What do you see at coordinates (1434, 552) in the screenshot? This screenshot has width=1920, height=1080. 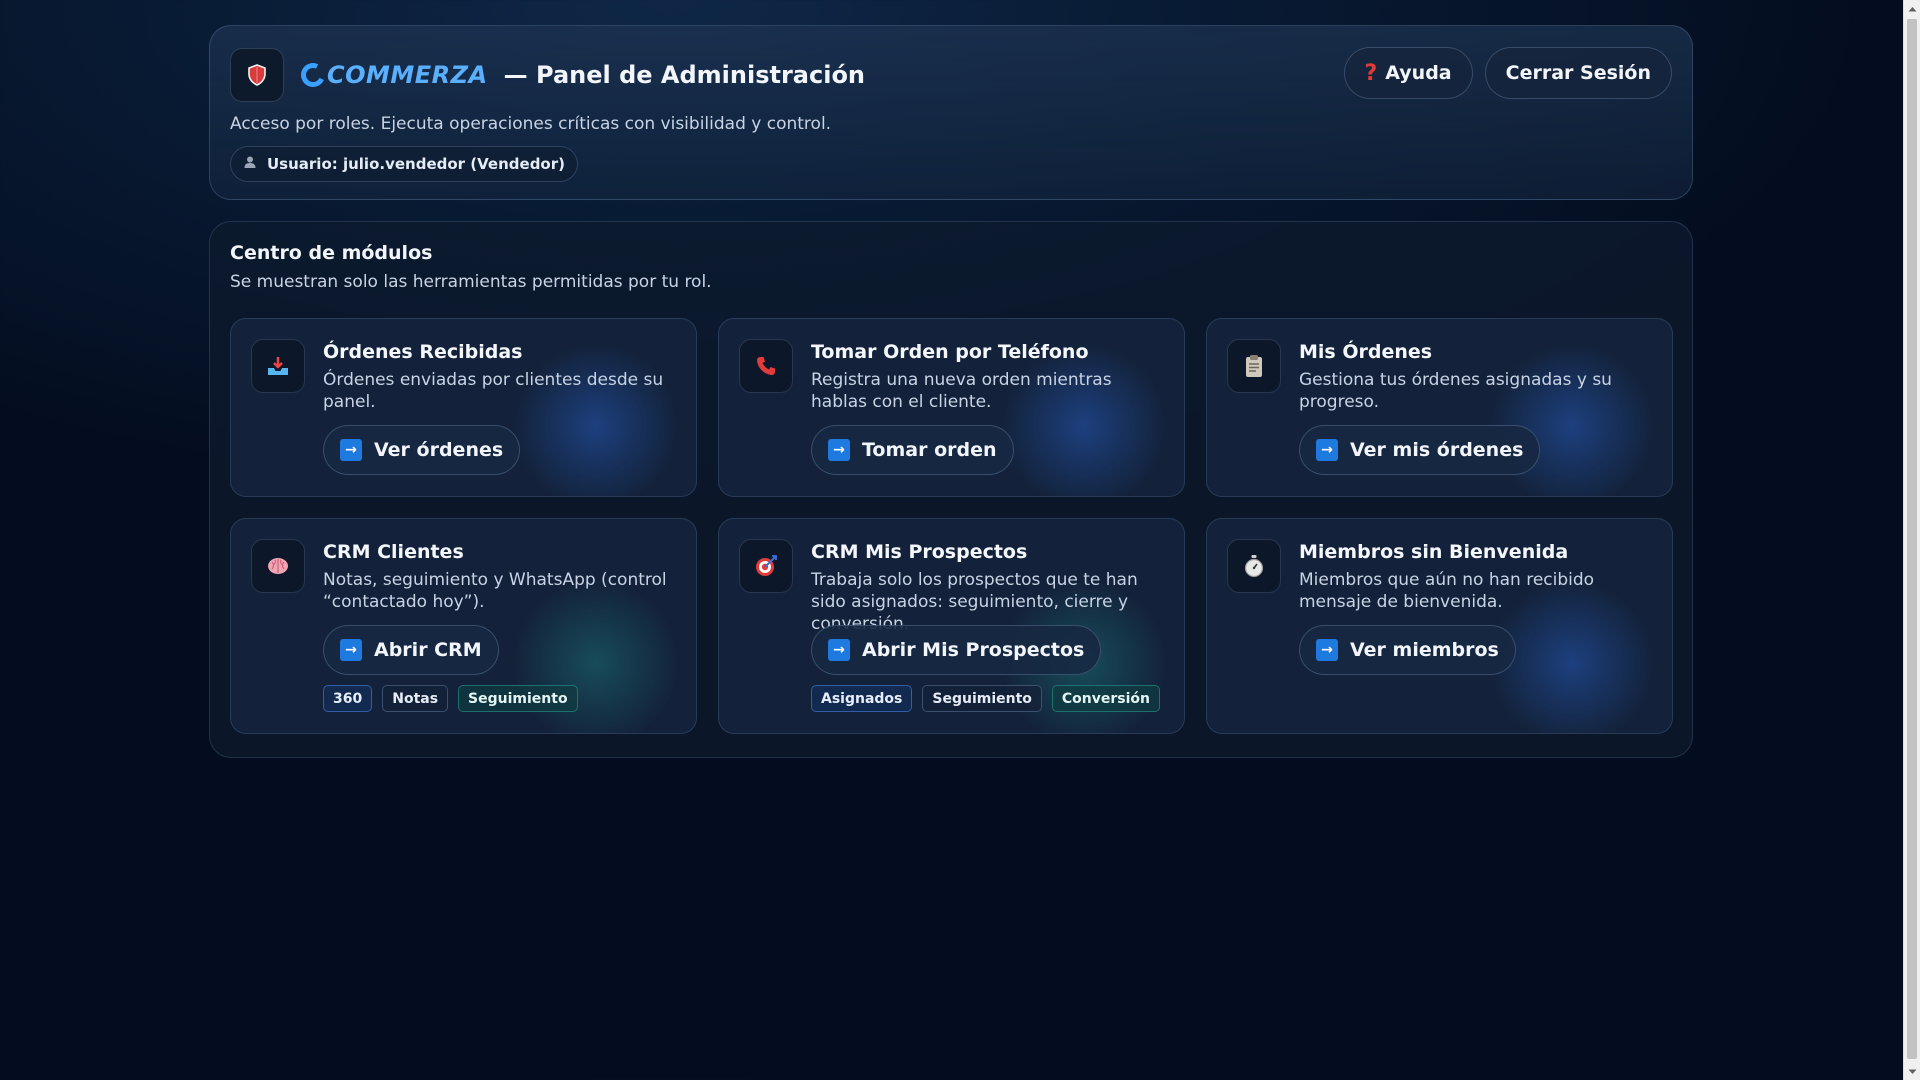 I see `module-title: Miembros sin Bienvenida` at bounding box center [1434, 552].